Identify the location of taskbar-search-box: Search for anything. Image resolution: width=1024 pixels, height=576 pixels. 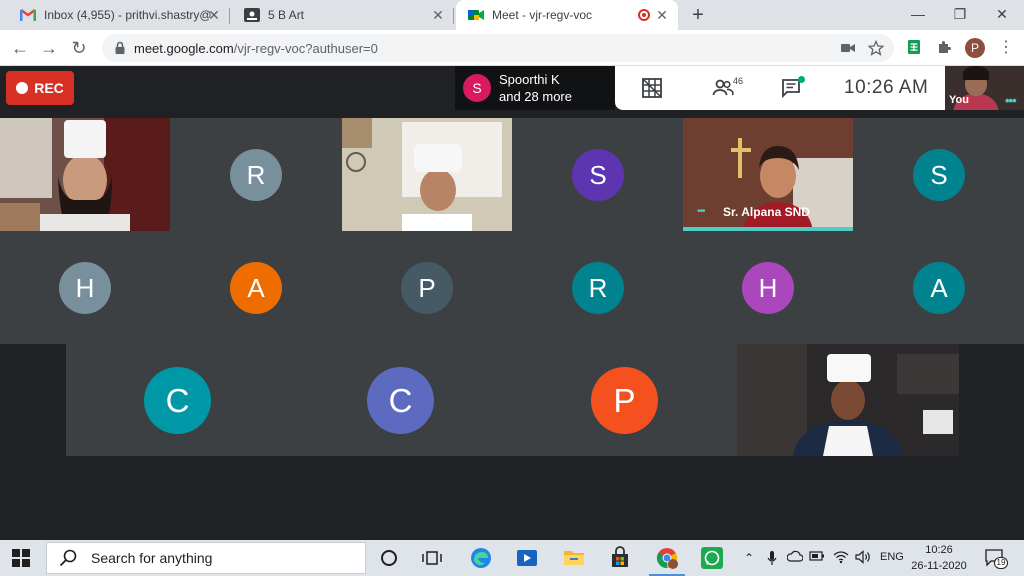
(206, 558).